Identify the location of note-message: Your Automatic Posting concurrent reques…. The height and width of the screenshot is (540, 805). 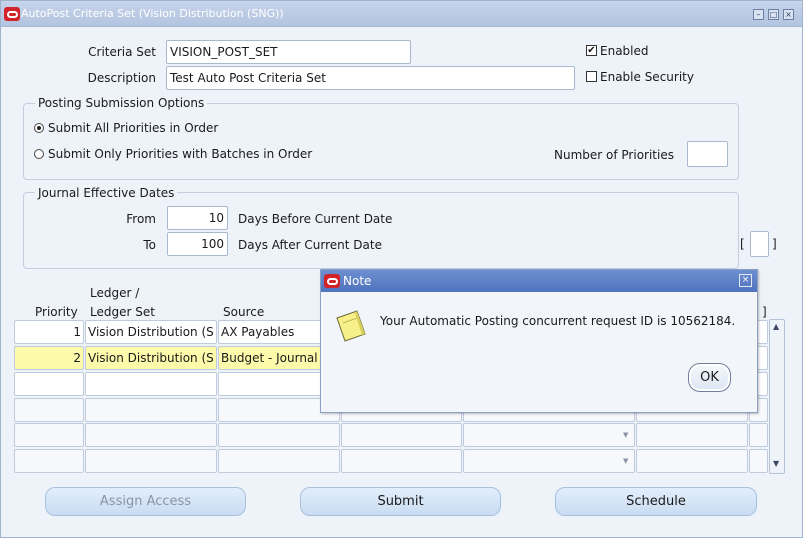
(558, 321).